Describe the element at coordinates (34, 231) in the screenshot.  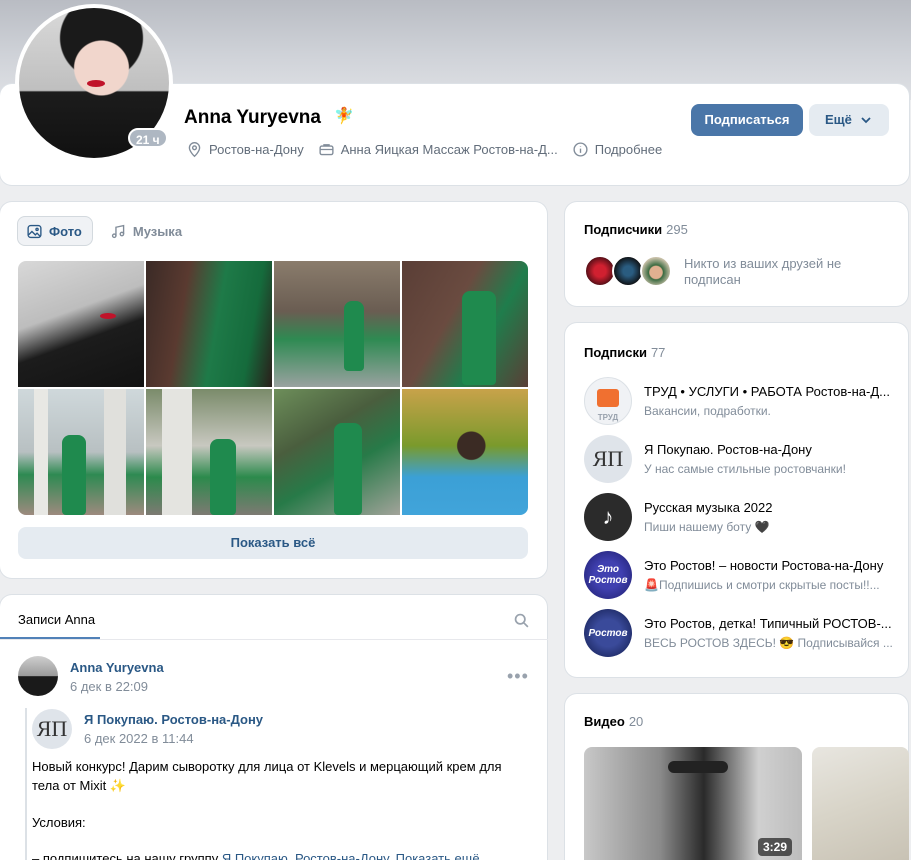
I see `photo-icon` at that location.